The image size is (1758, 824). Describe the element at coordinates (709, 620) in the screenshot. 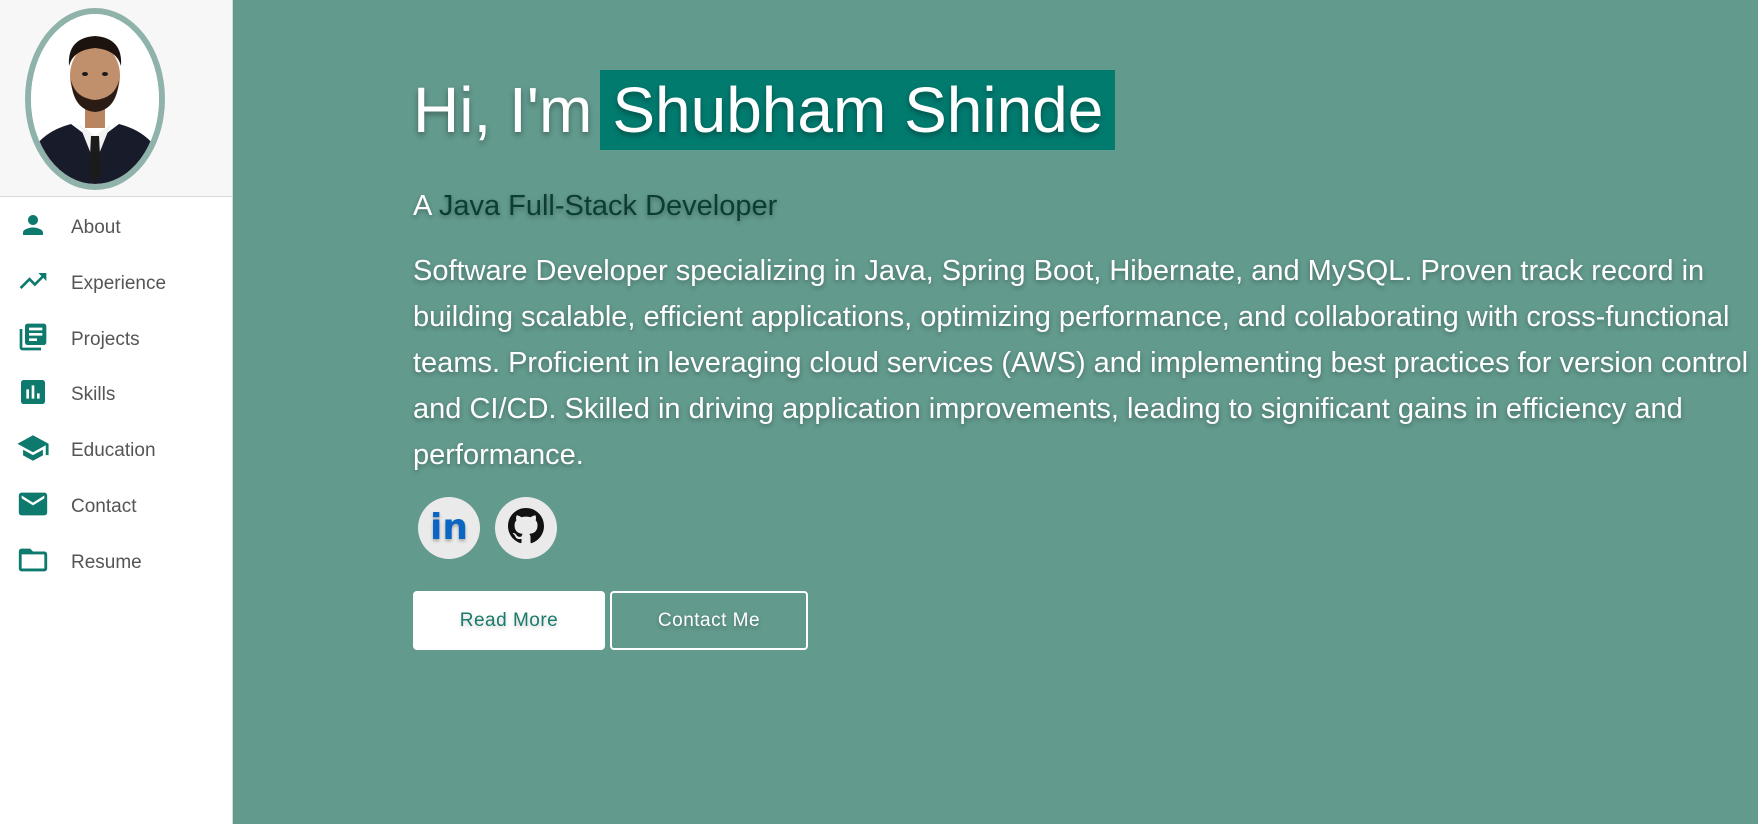

I see `contact-me-button: Contact Me` at that location.